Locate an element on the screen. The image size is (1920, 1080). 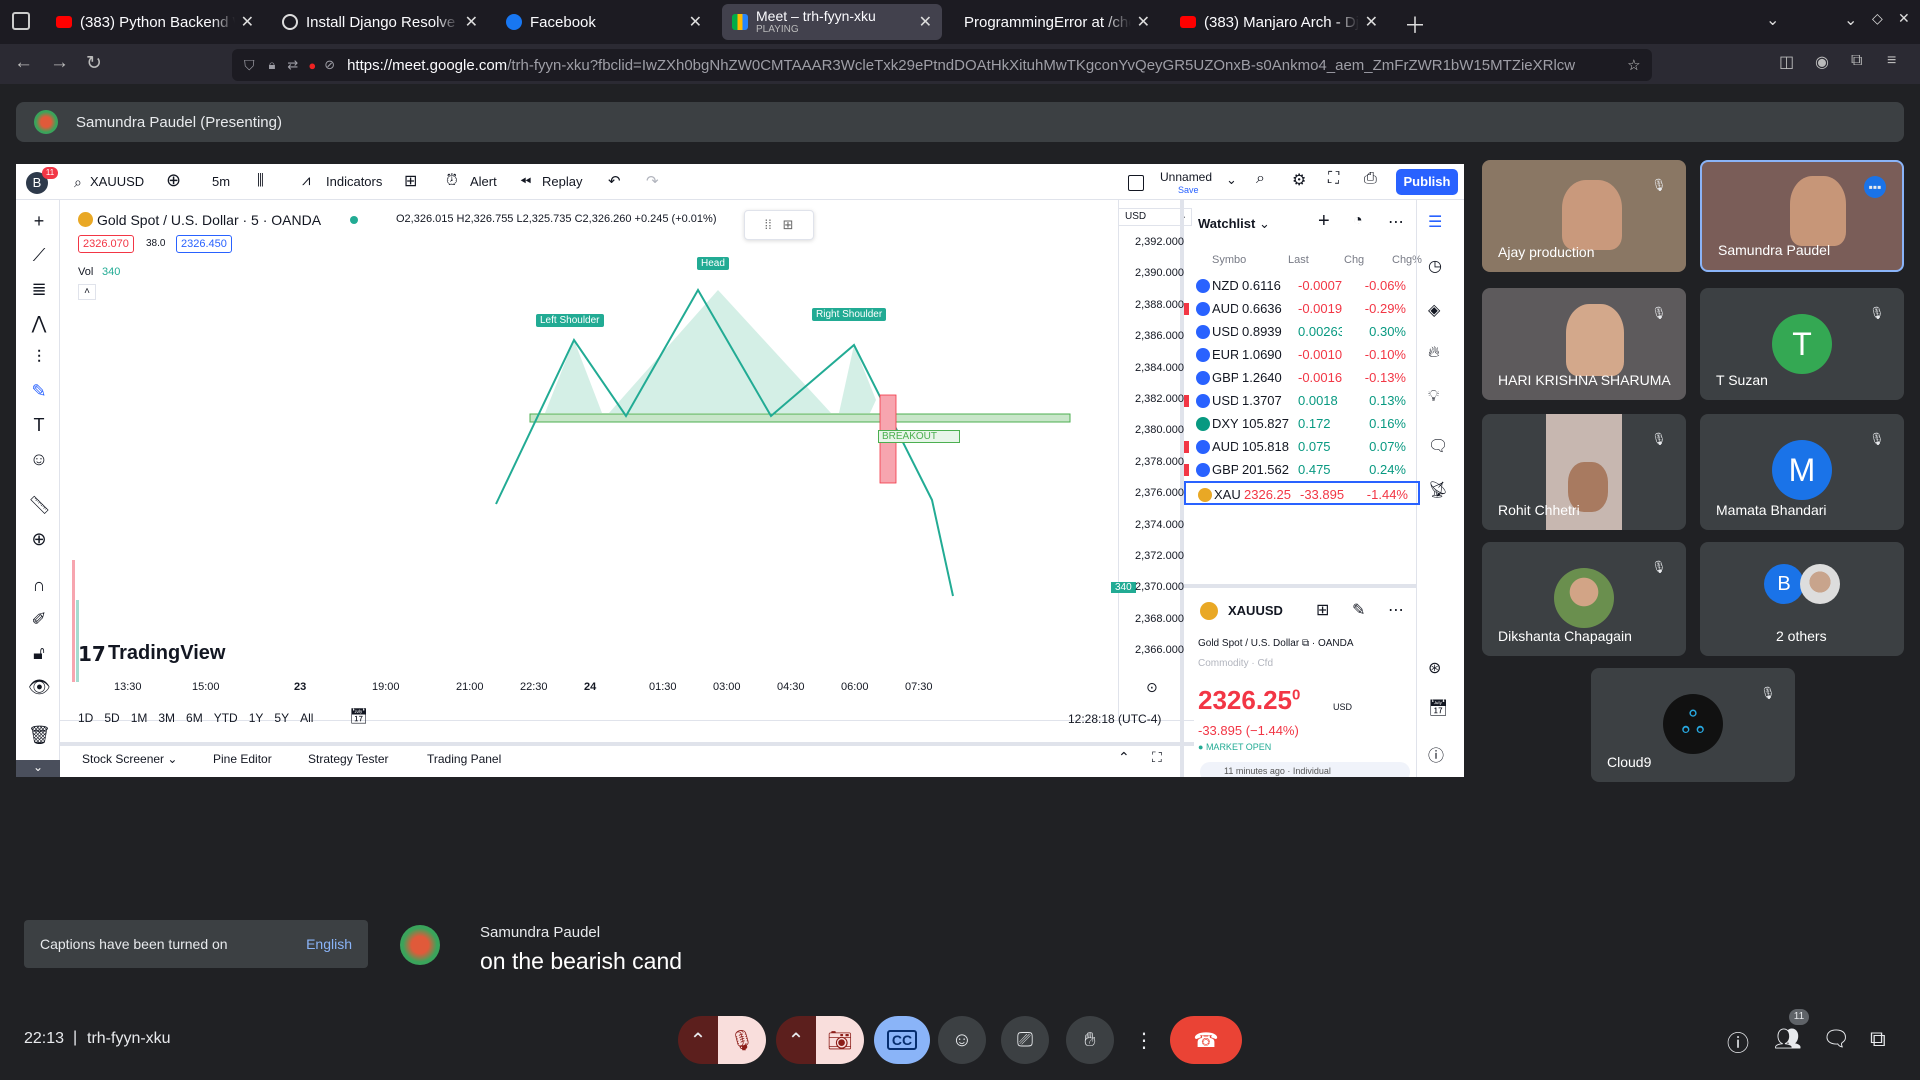
extensions-icon: ⧉ is located at coordinates (1856, 61).